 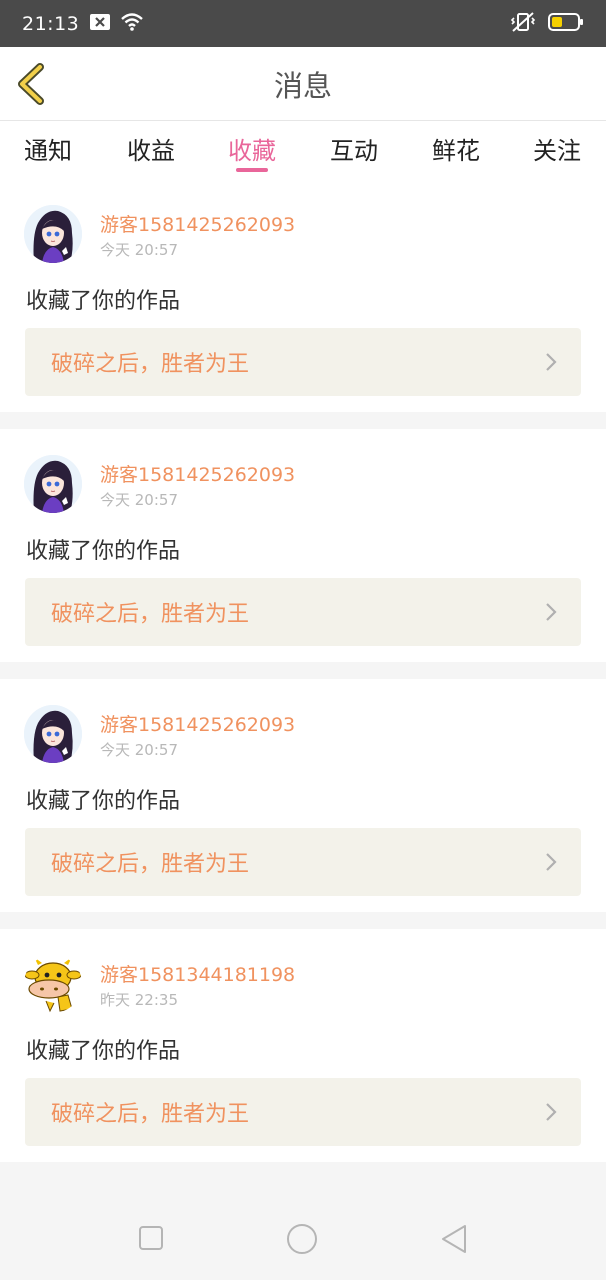 I want to click on back-button, so click(x=32, y=84).